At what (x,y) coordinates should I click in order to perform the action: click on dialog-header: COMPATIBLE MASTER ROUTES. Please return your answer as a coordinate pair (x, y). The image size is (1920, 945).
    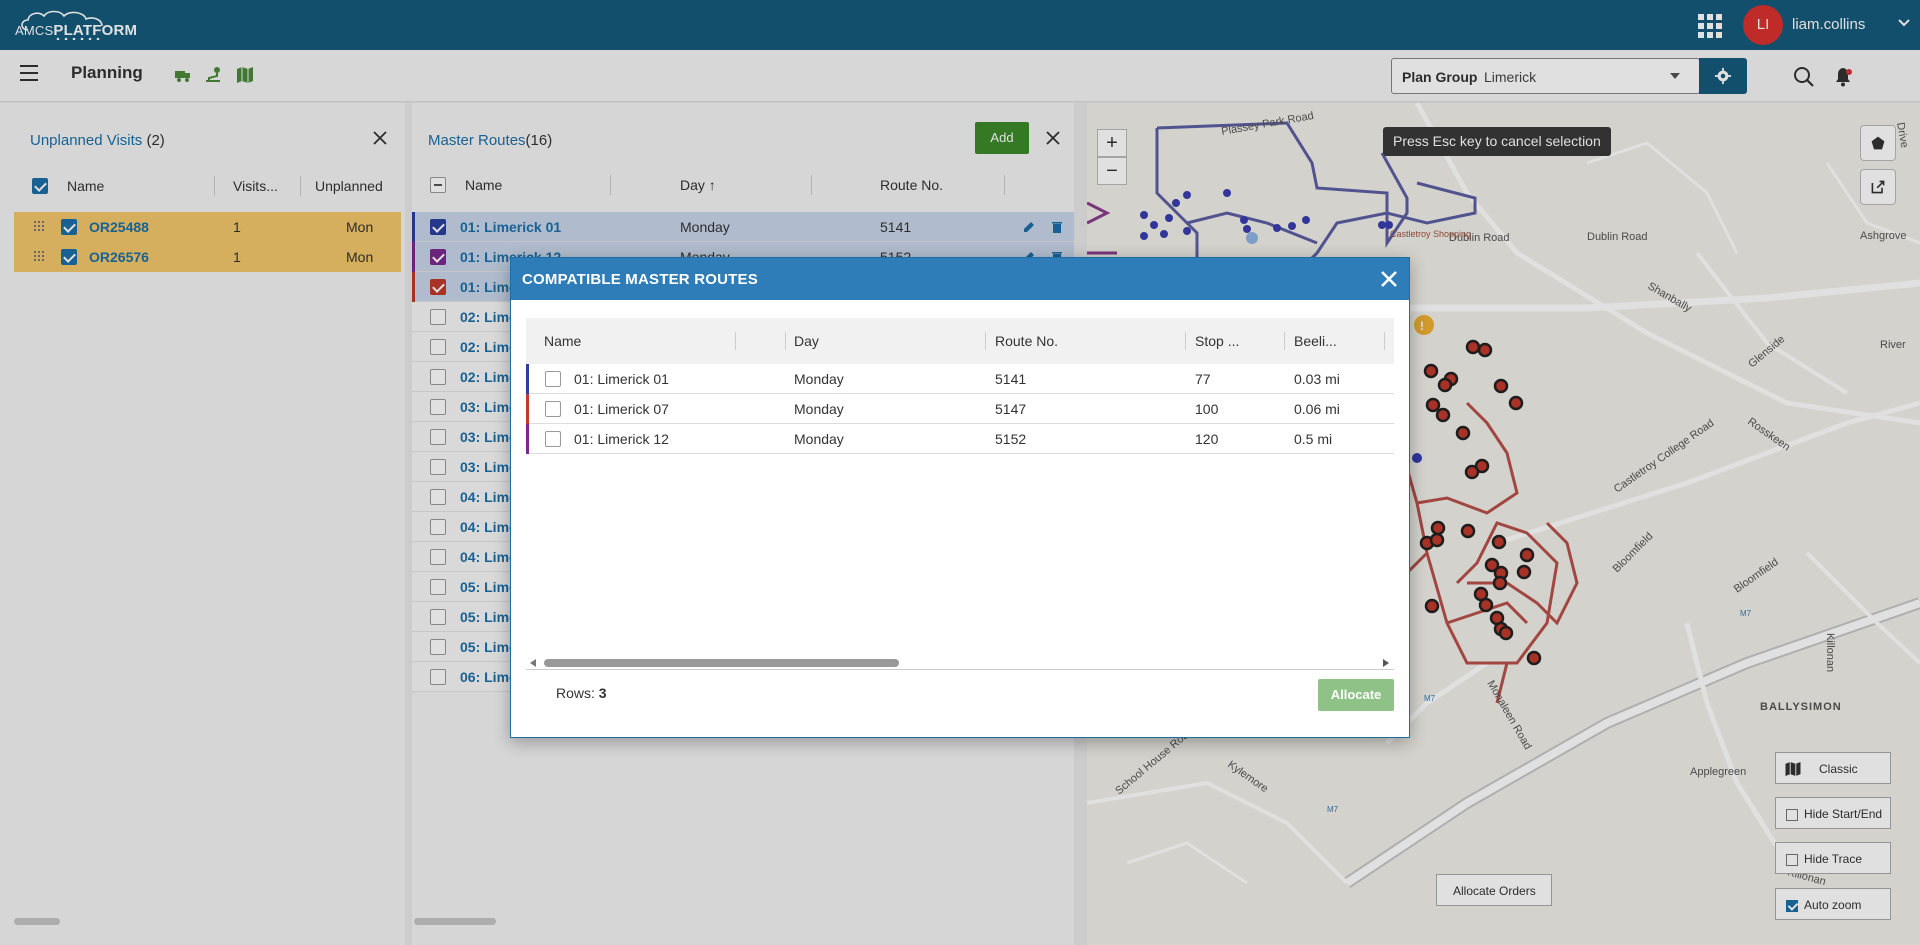
    Looking at the image, I should click on (960, 279).